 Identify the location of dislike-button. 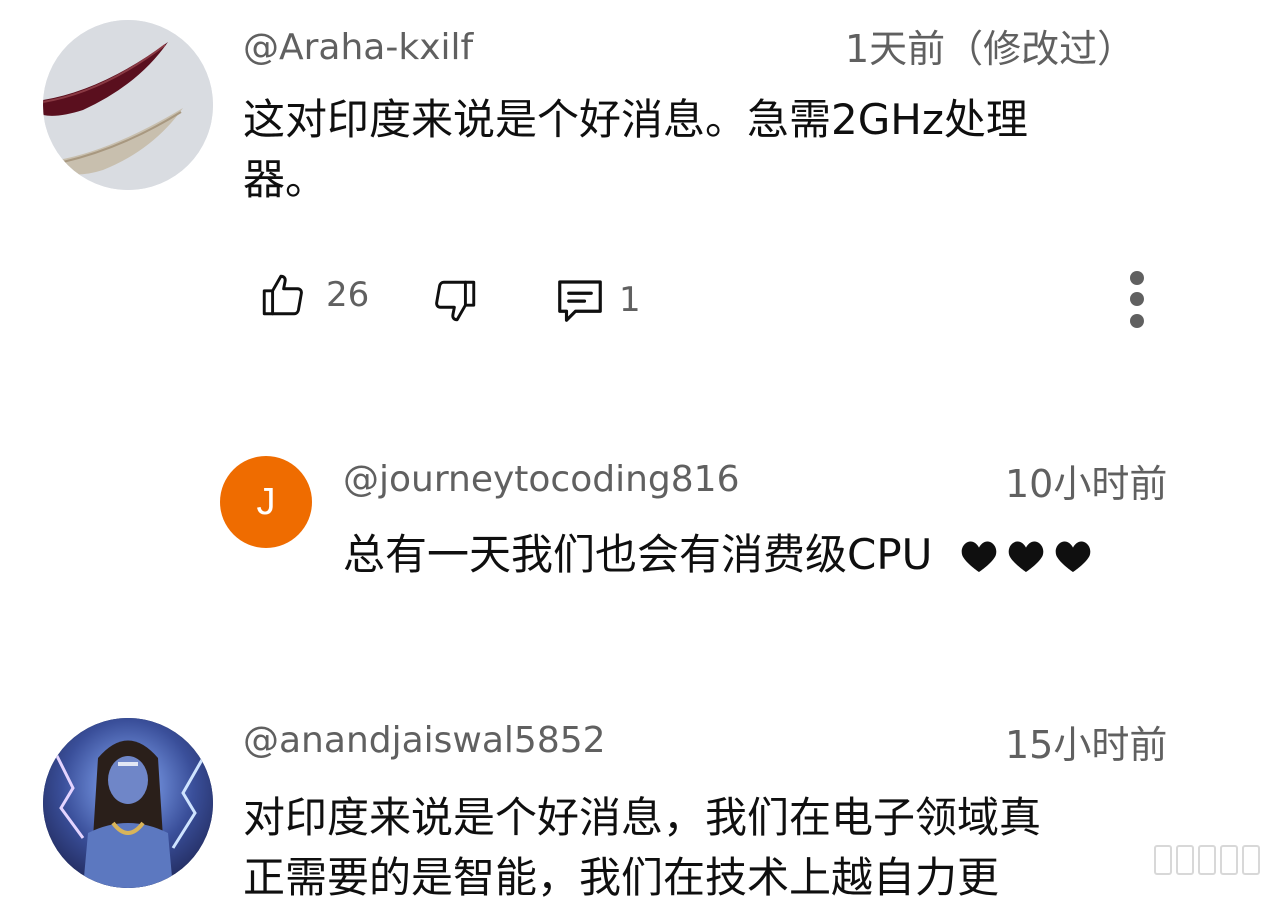
(455, 301).